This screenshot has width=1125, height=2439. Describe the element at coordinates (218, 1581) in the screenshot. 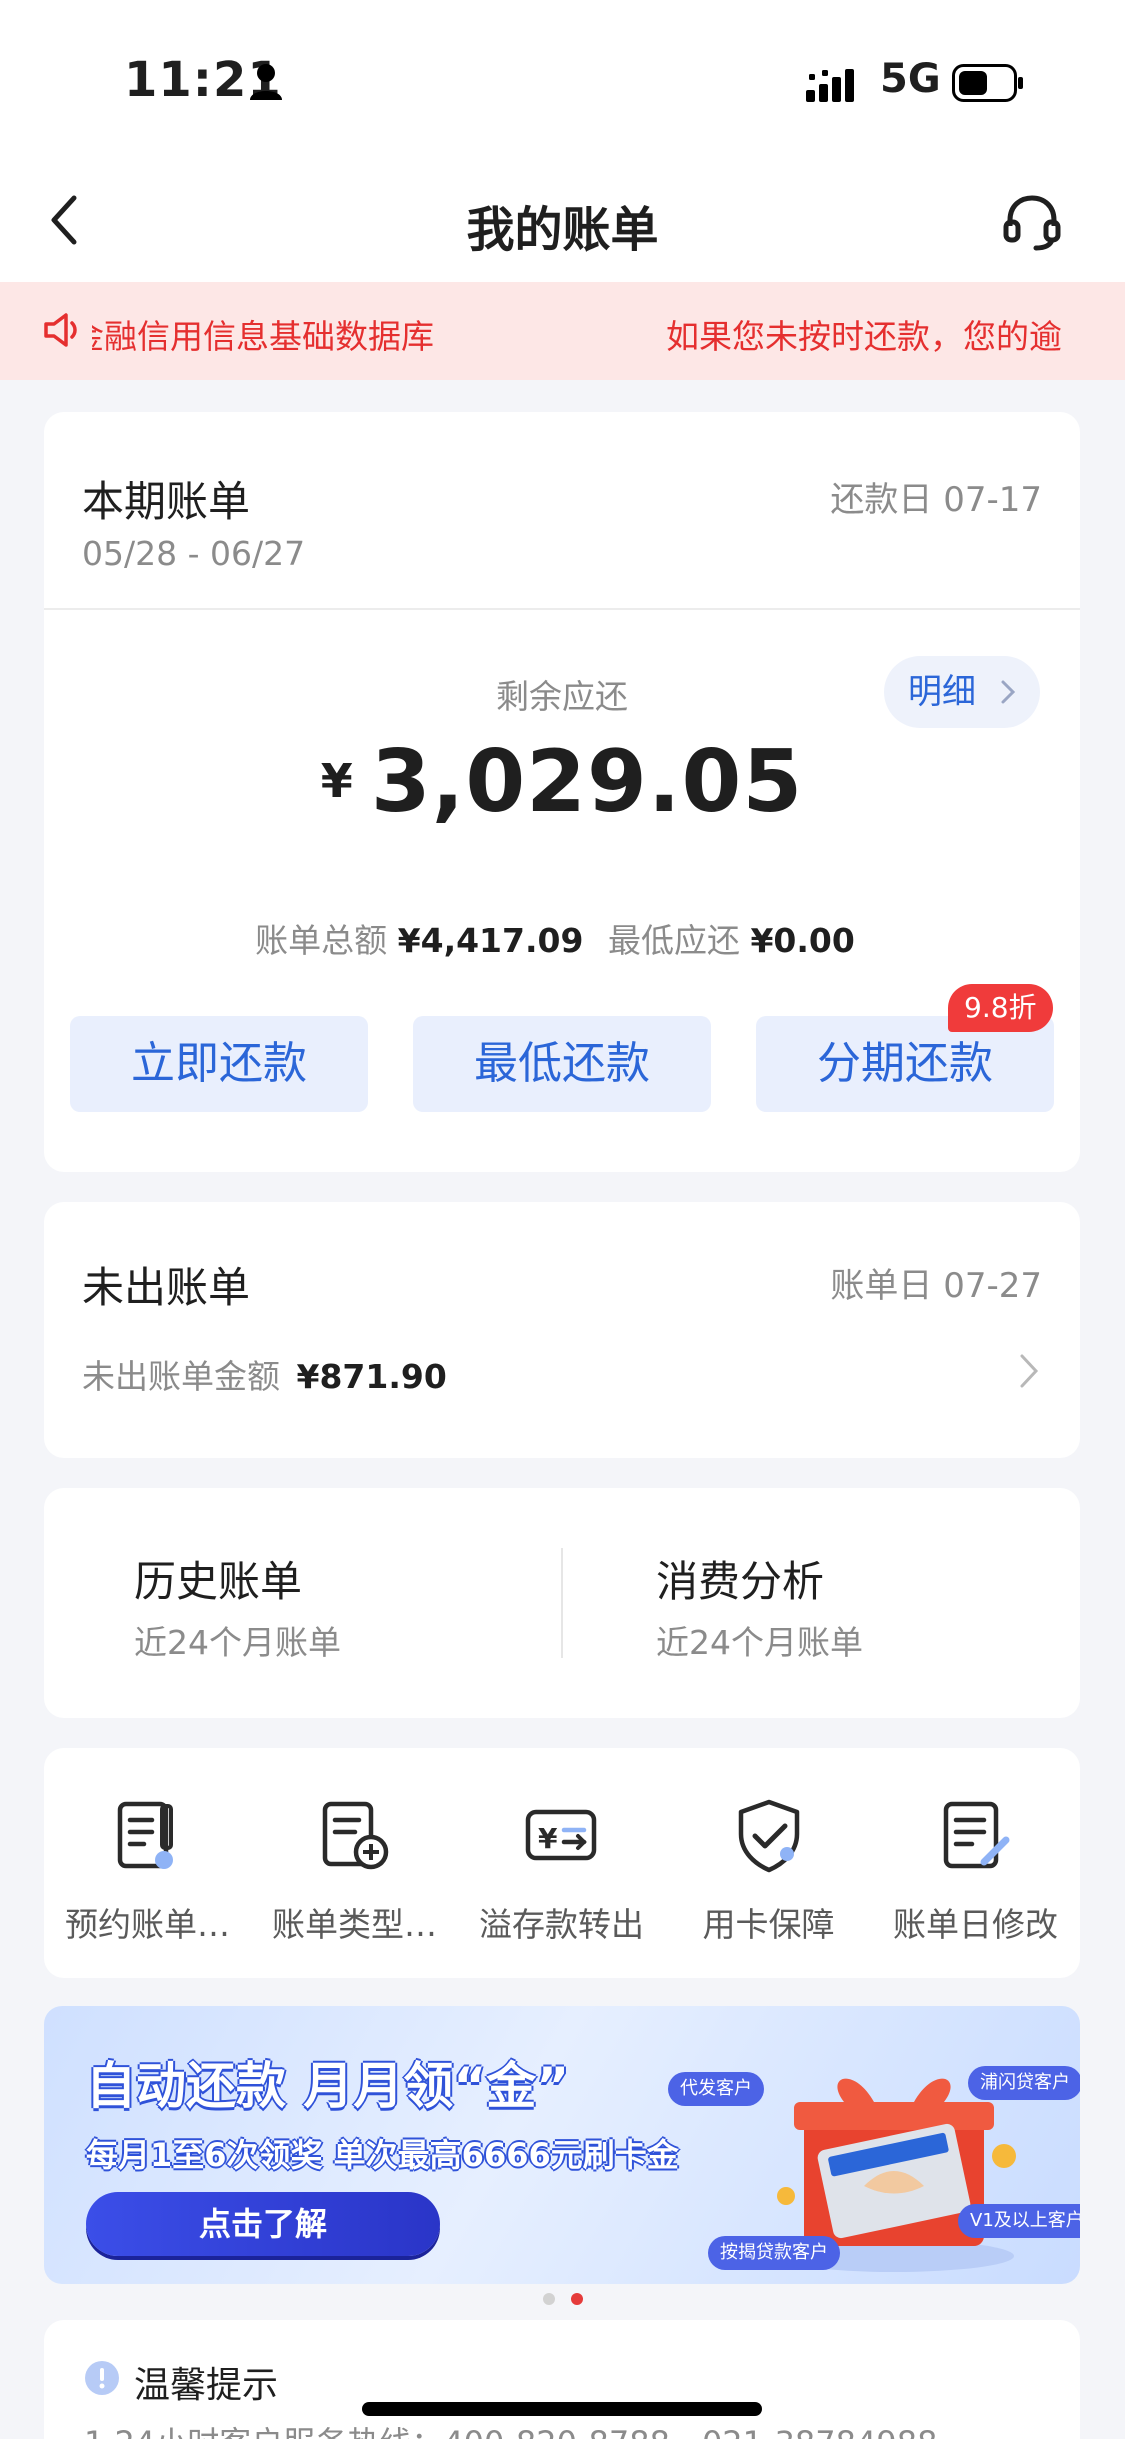

I see `history-bills-title: 历史账单` at that location.